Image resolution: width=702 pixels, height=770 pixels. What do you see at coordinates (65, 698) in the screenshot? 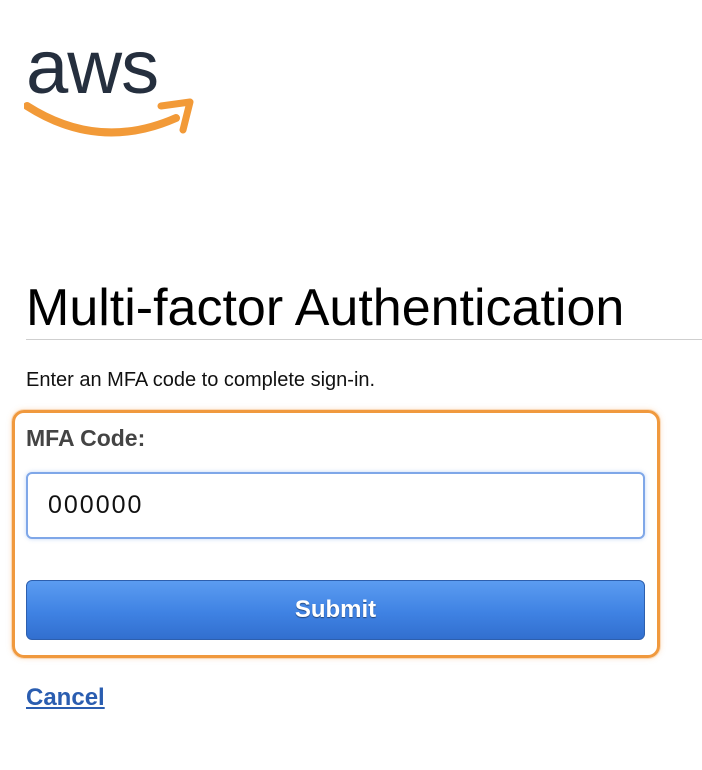
I see `cancel-link: Cancel` at bounding box center [65, 698].